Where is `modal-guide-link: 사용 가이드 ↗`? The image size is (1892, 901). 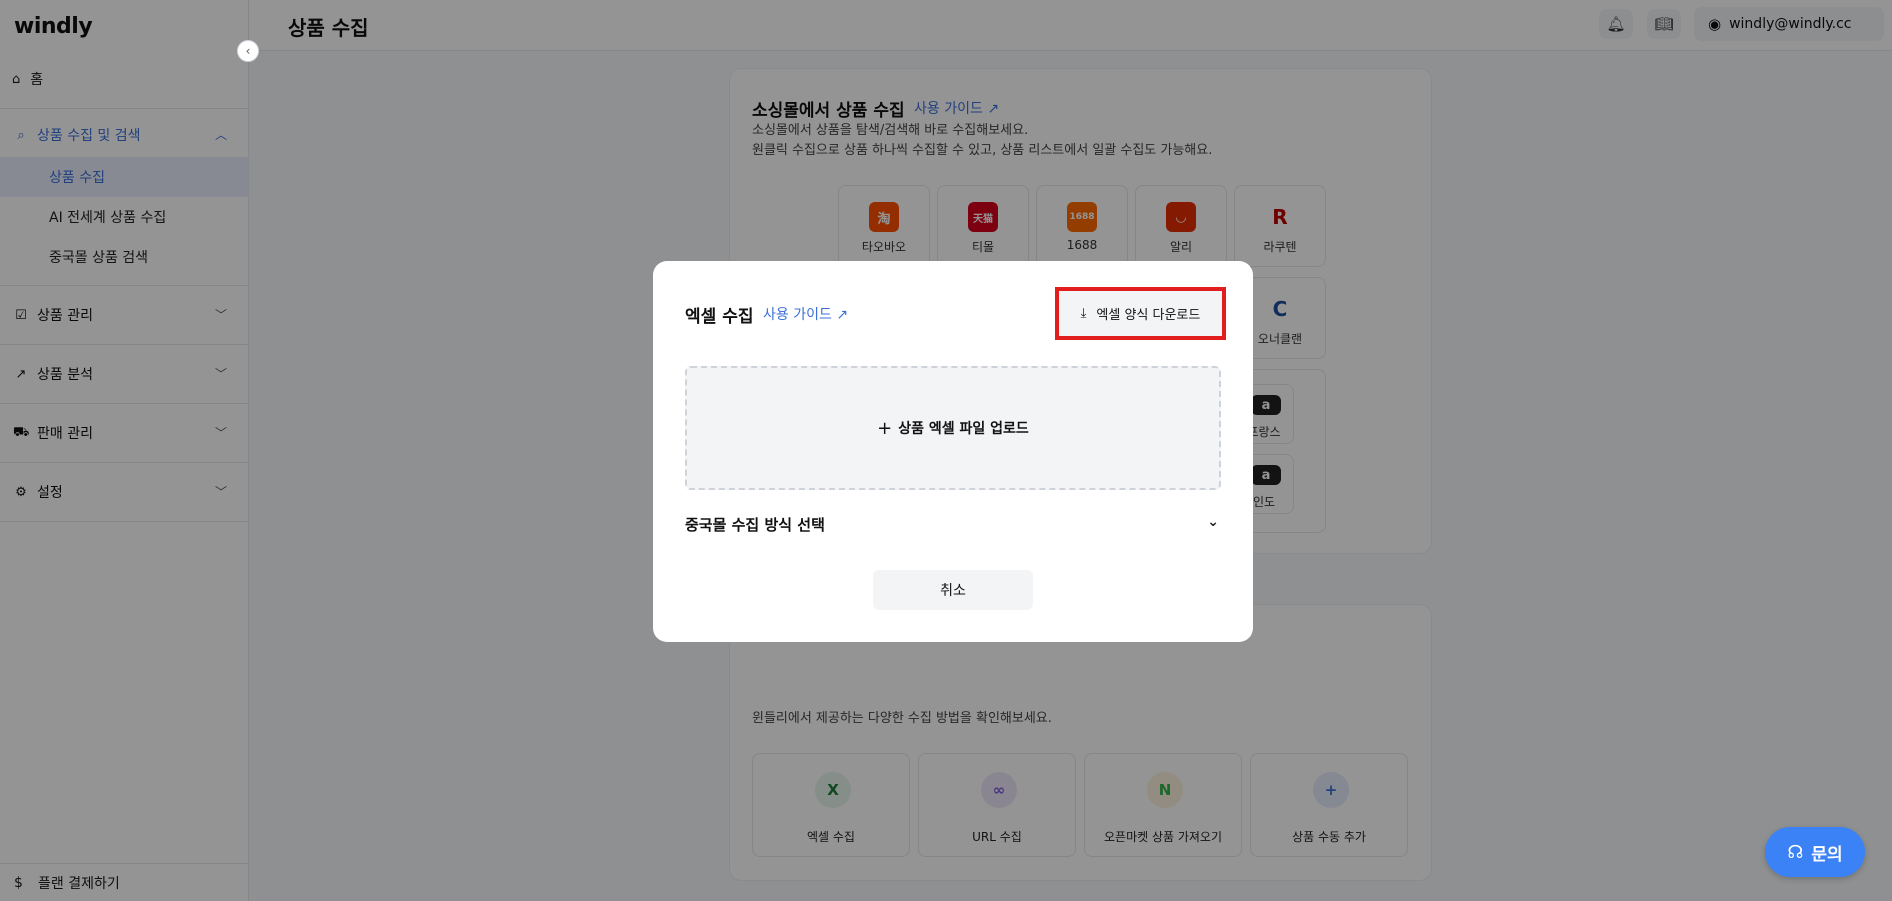
modal-guide-link: 사용 가이드 ↗ is located at coordinates (805, 314).